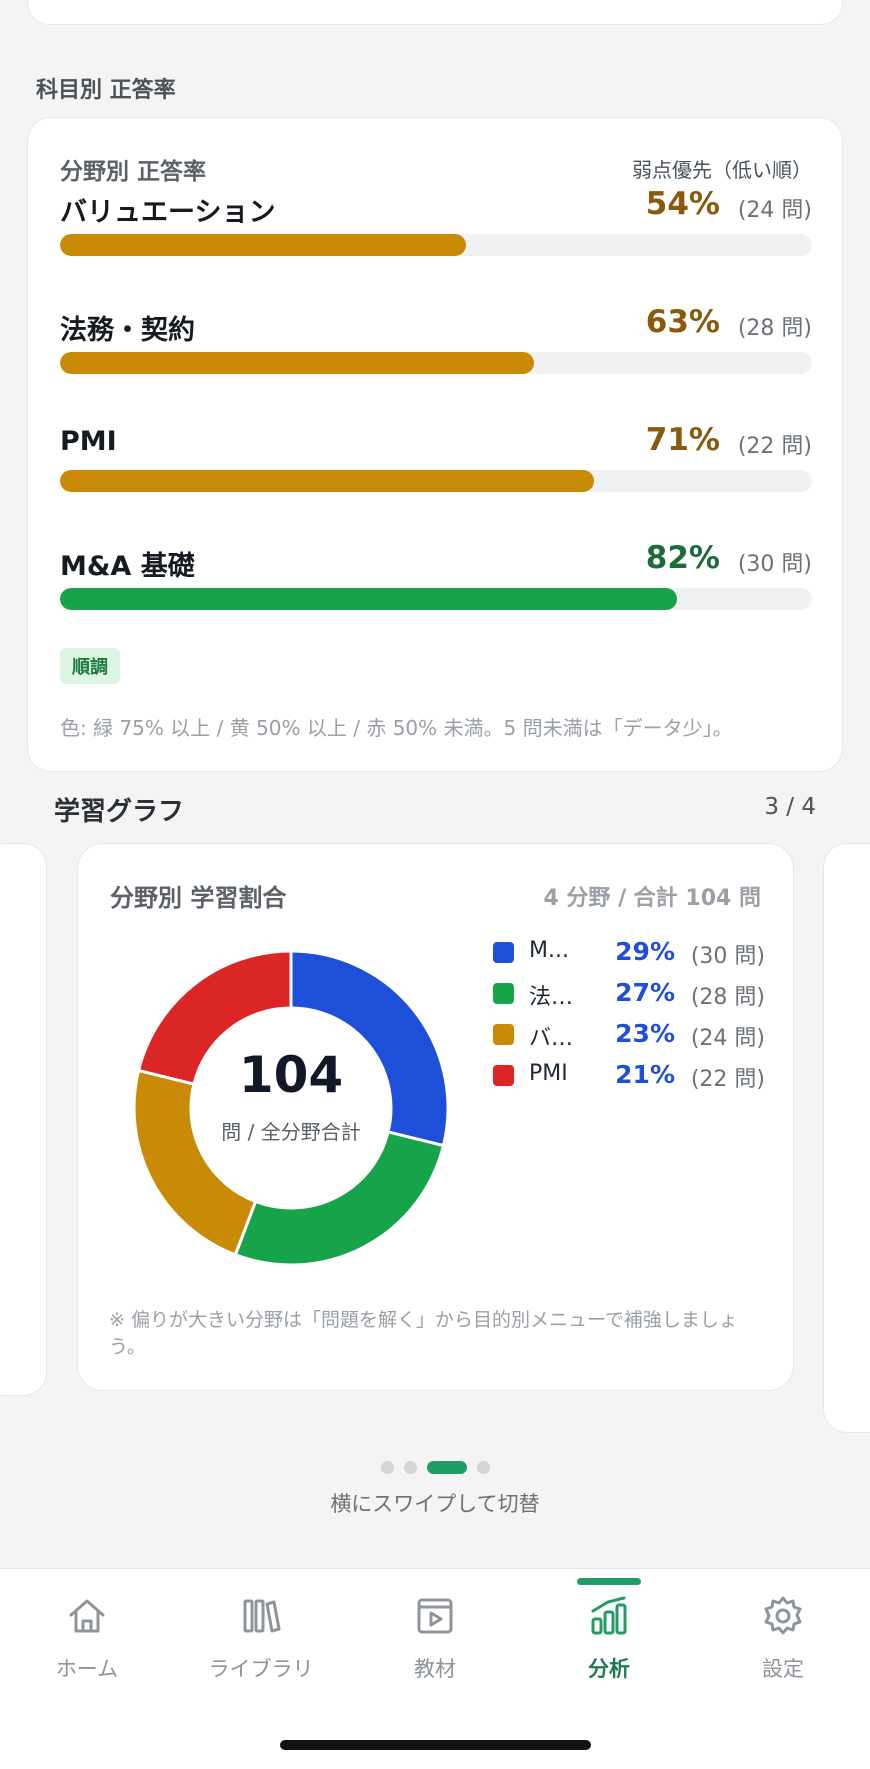 This screenshot has height=1769, width=870. Describe the element at coordinates (106, 90) in the screenshot. I see `section-title-accuracy: 科目別 正答率` at that location.